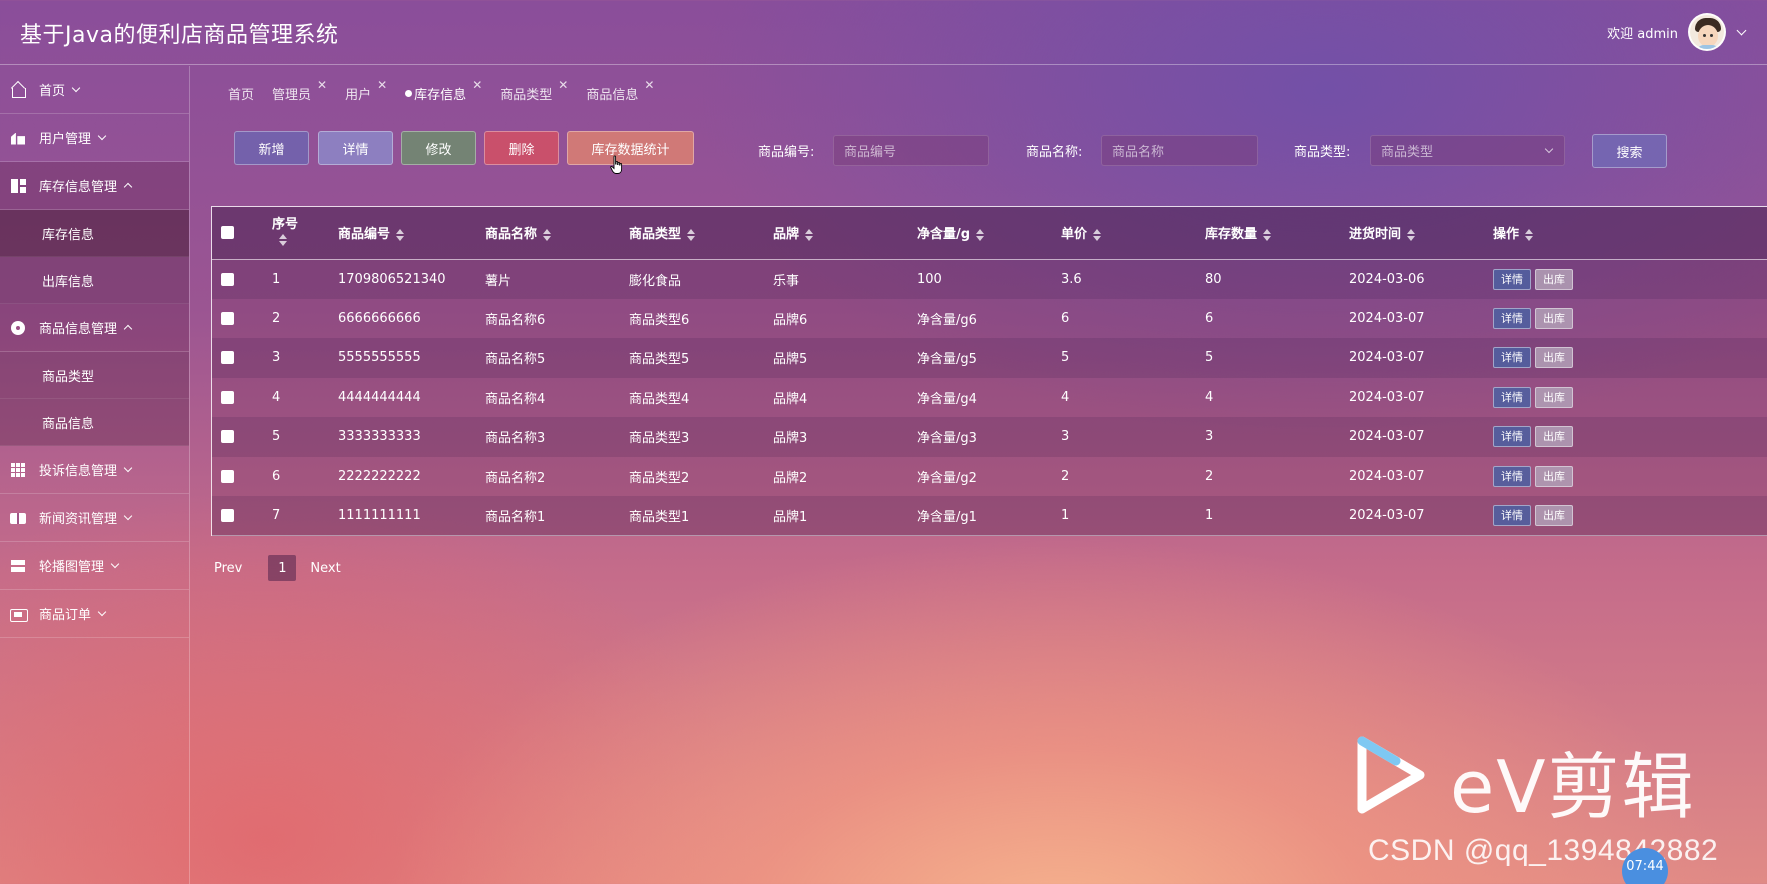 Image resolution: width=1767 pixels, height=884 pixels. I want to click on header-label: 商品名称, so click(511, 235).